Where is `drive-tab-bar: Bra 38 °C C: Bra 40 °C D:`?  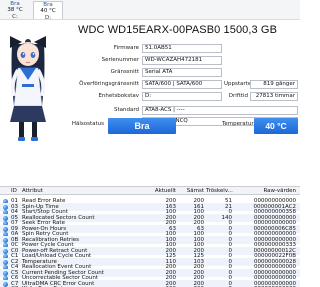 drive-tab-bar: Bra 38 °C C: Bra 40 °C D: is located at coordinates (150, 10).